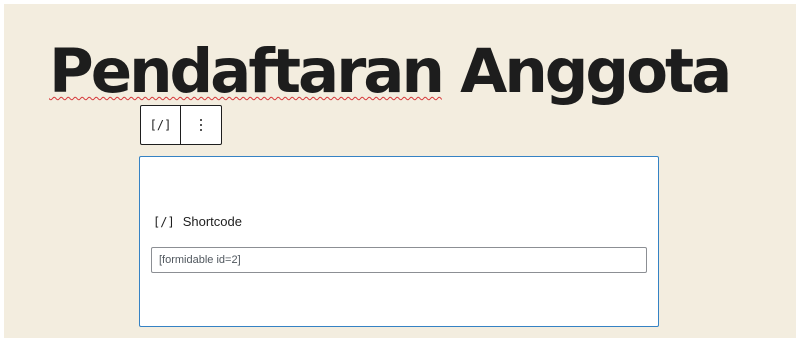 The height and width of the screenshot is (338, 798). I want to click on post-title-word: Anggota, so click(596, 71).